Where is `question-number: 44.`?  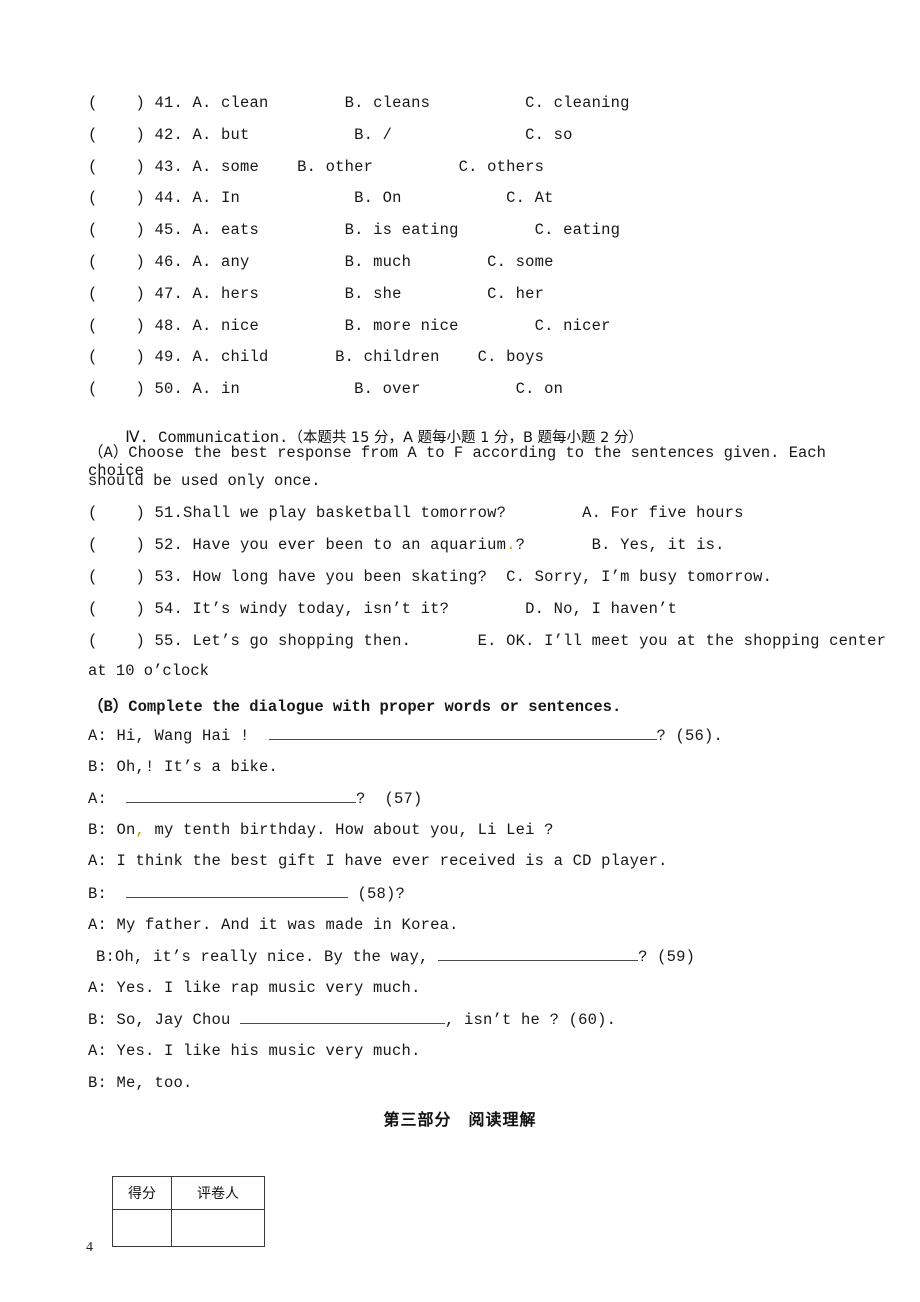
question-number: 44. is located at coordinates (173, 198).